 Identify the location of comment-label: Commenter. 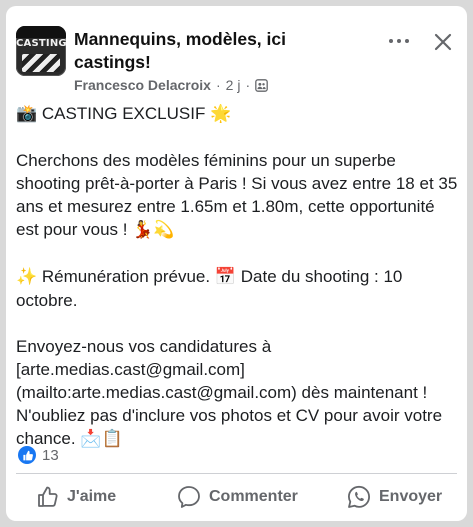
(253, 496).